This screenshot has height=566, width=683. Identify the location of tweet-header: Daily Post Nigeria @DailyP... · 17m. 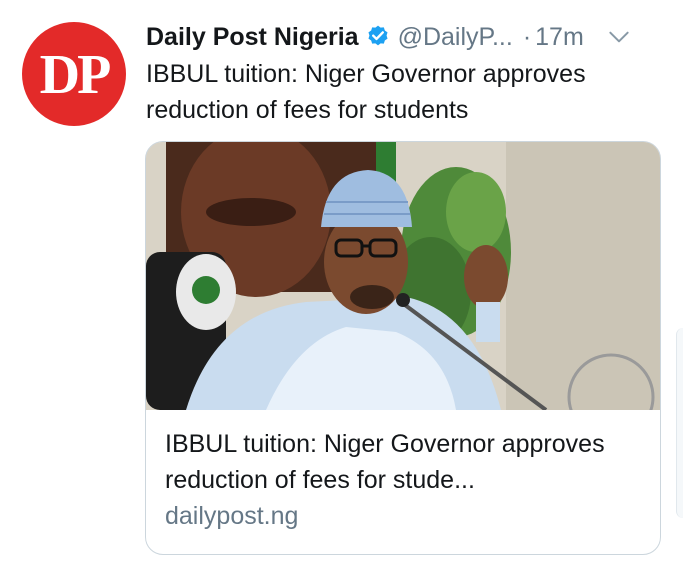
(405, 37).